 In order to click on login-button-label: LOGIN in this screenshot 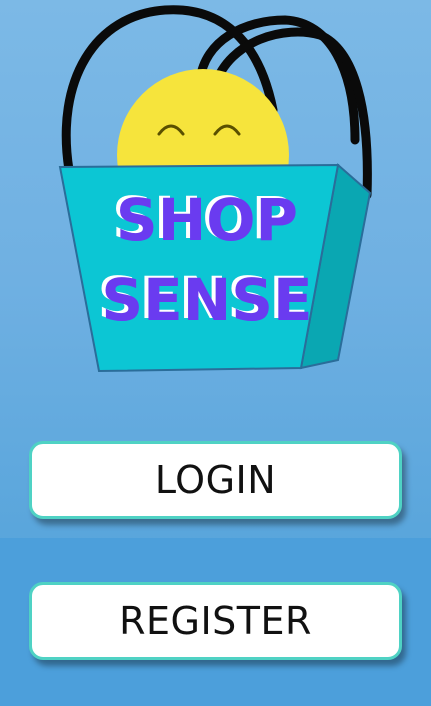, I will do `click(215, 480)`.